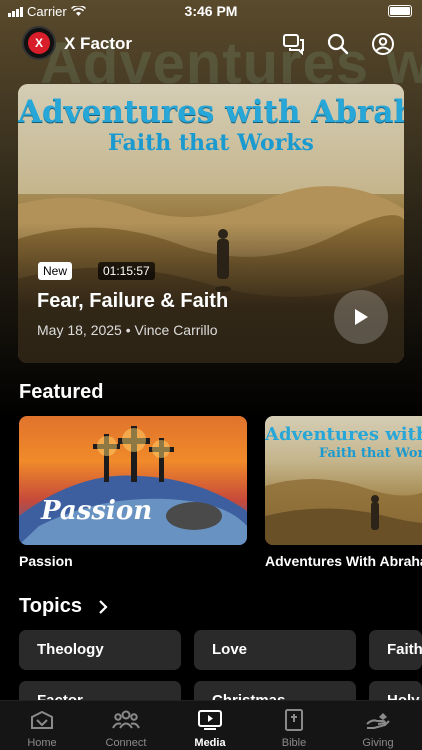 This screenshot has height=750, width=422. I want to click on tab-connect: Connect, so click(126, 725).